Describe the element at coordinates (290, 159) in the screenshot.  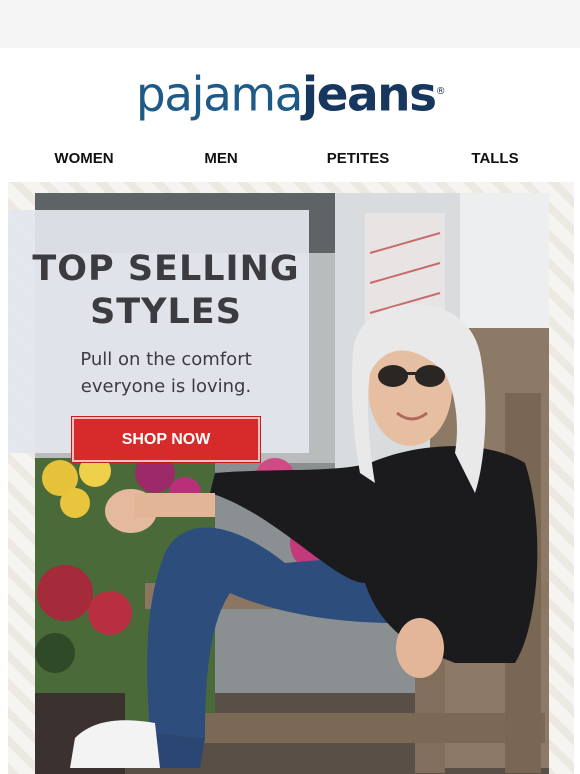
I see `category-nav: WOMEN MEN PETITES TALLS` at that location.